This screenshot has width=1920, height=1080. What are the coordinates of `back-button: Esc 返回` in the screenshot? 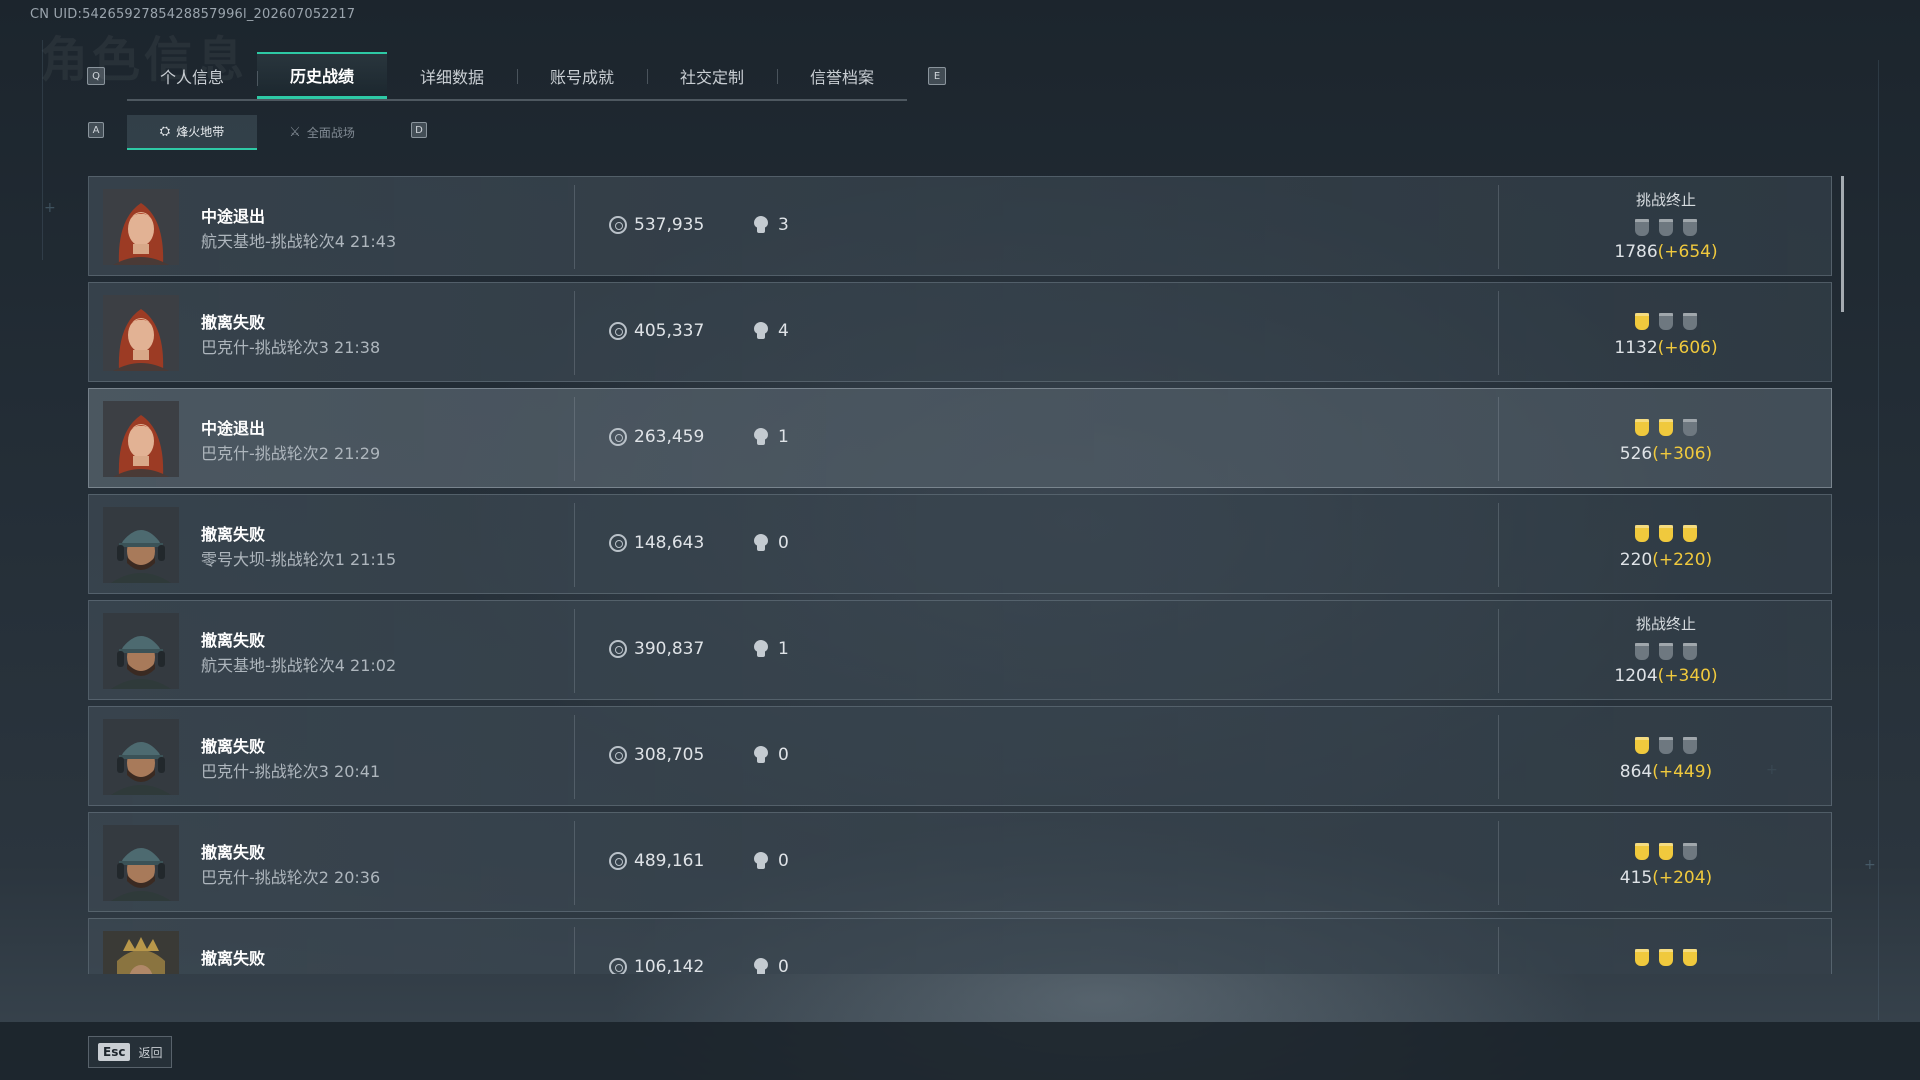 It's located at (130, 1052).